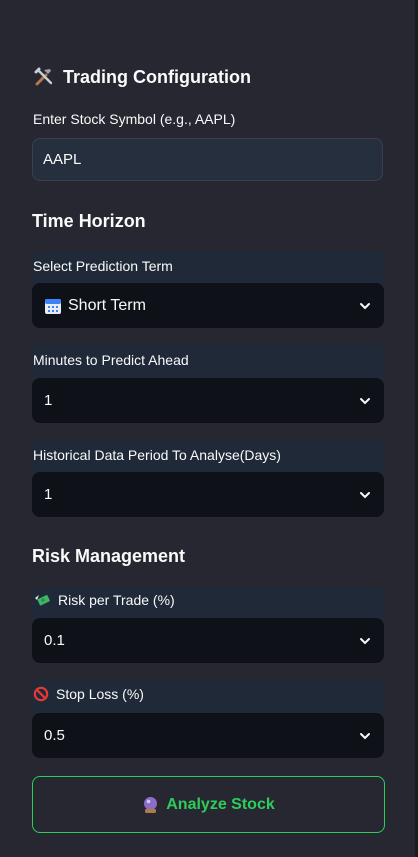 The image size is (418, 857). Describe the element at coordinates (89, 221) in the screenshot. I see `time-horizon-heading: Time Horizon` at that location.